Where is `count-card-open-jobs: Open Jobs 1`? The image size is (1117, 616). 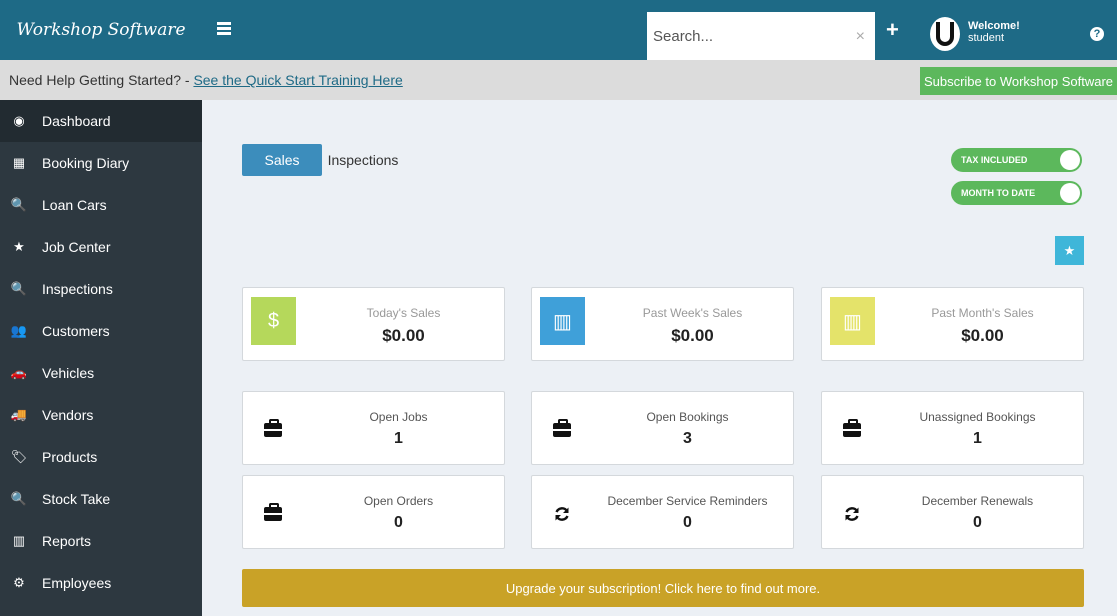 count-card-open-jobs: Open Jobs 1 is located at coordinates (373, 428).